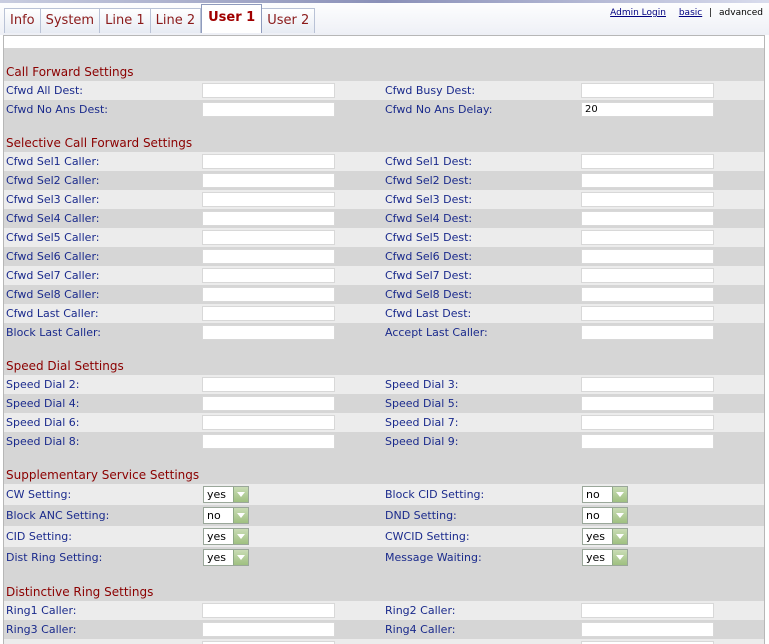  I want to click on cfwd-last-dest-input, so click(647, 313).